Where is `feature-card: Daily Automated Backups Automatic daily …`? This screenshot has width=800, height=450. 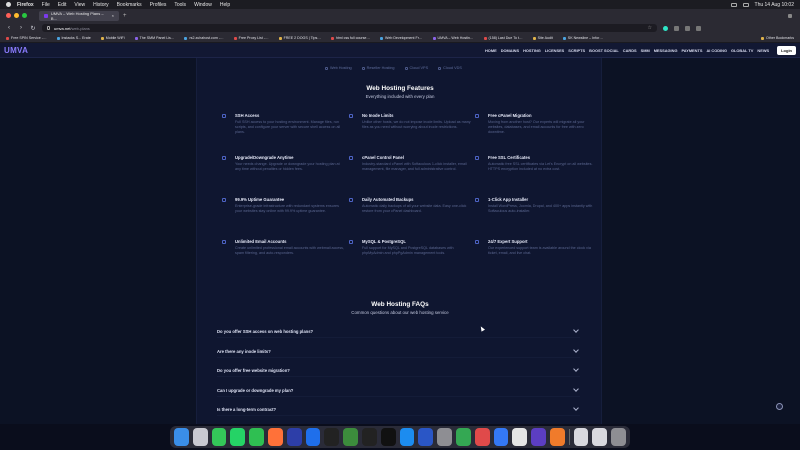 feature-card: Daily Automated Backups Automatic daily … is located at coordinates (410, 205).